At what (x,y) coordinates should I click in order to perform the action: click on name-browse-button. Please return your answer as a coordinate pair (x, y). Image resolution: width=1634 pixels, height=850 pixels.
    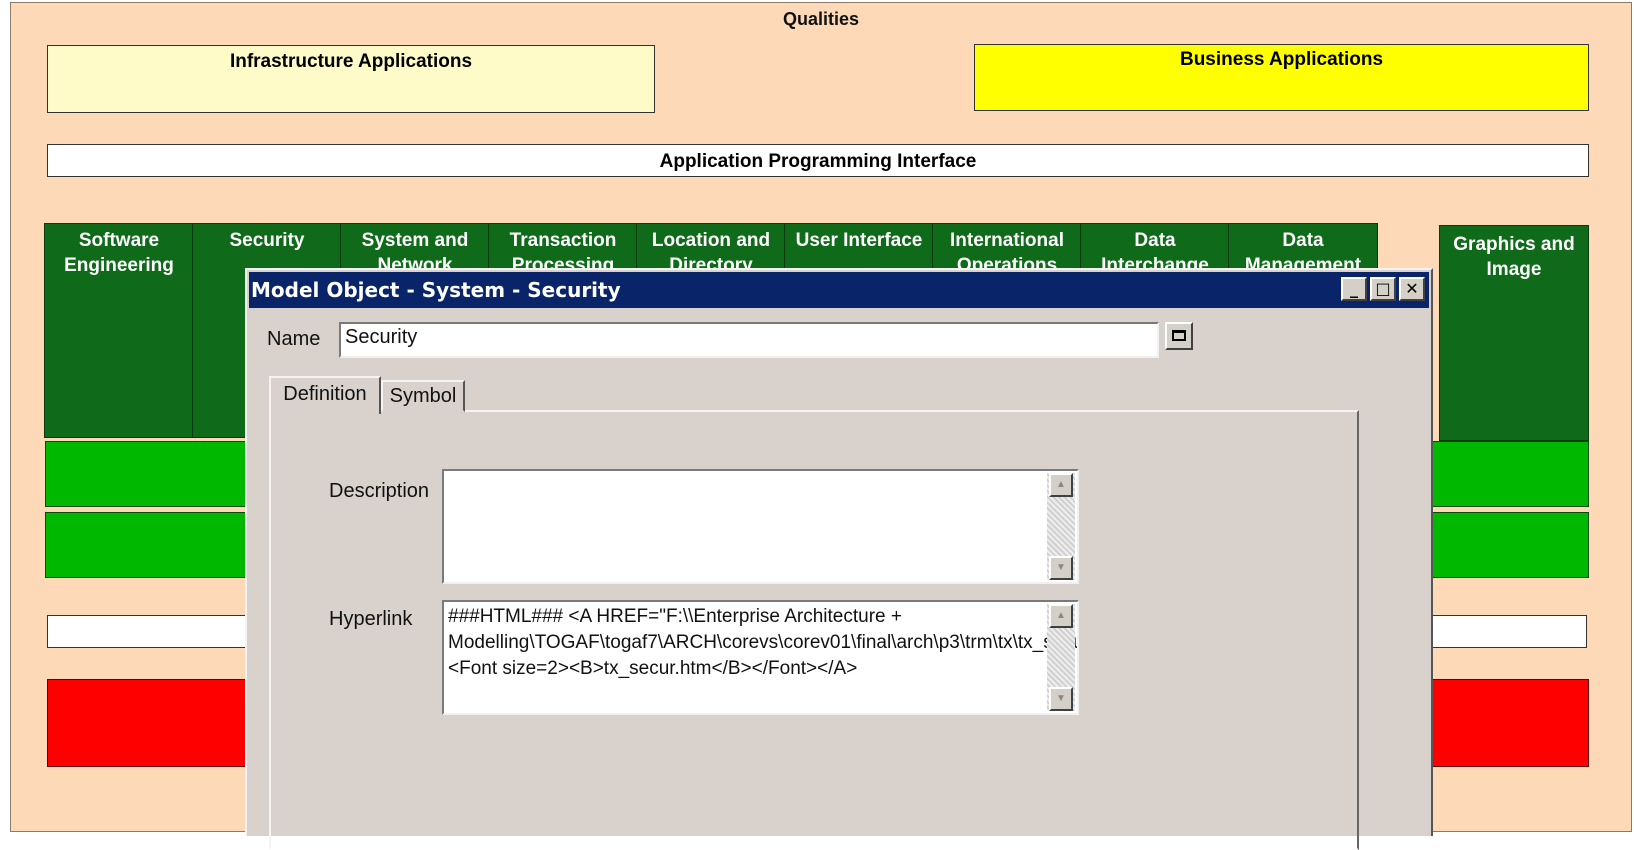
    Looking at the image, I should click on (1179, 336).